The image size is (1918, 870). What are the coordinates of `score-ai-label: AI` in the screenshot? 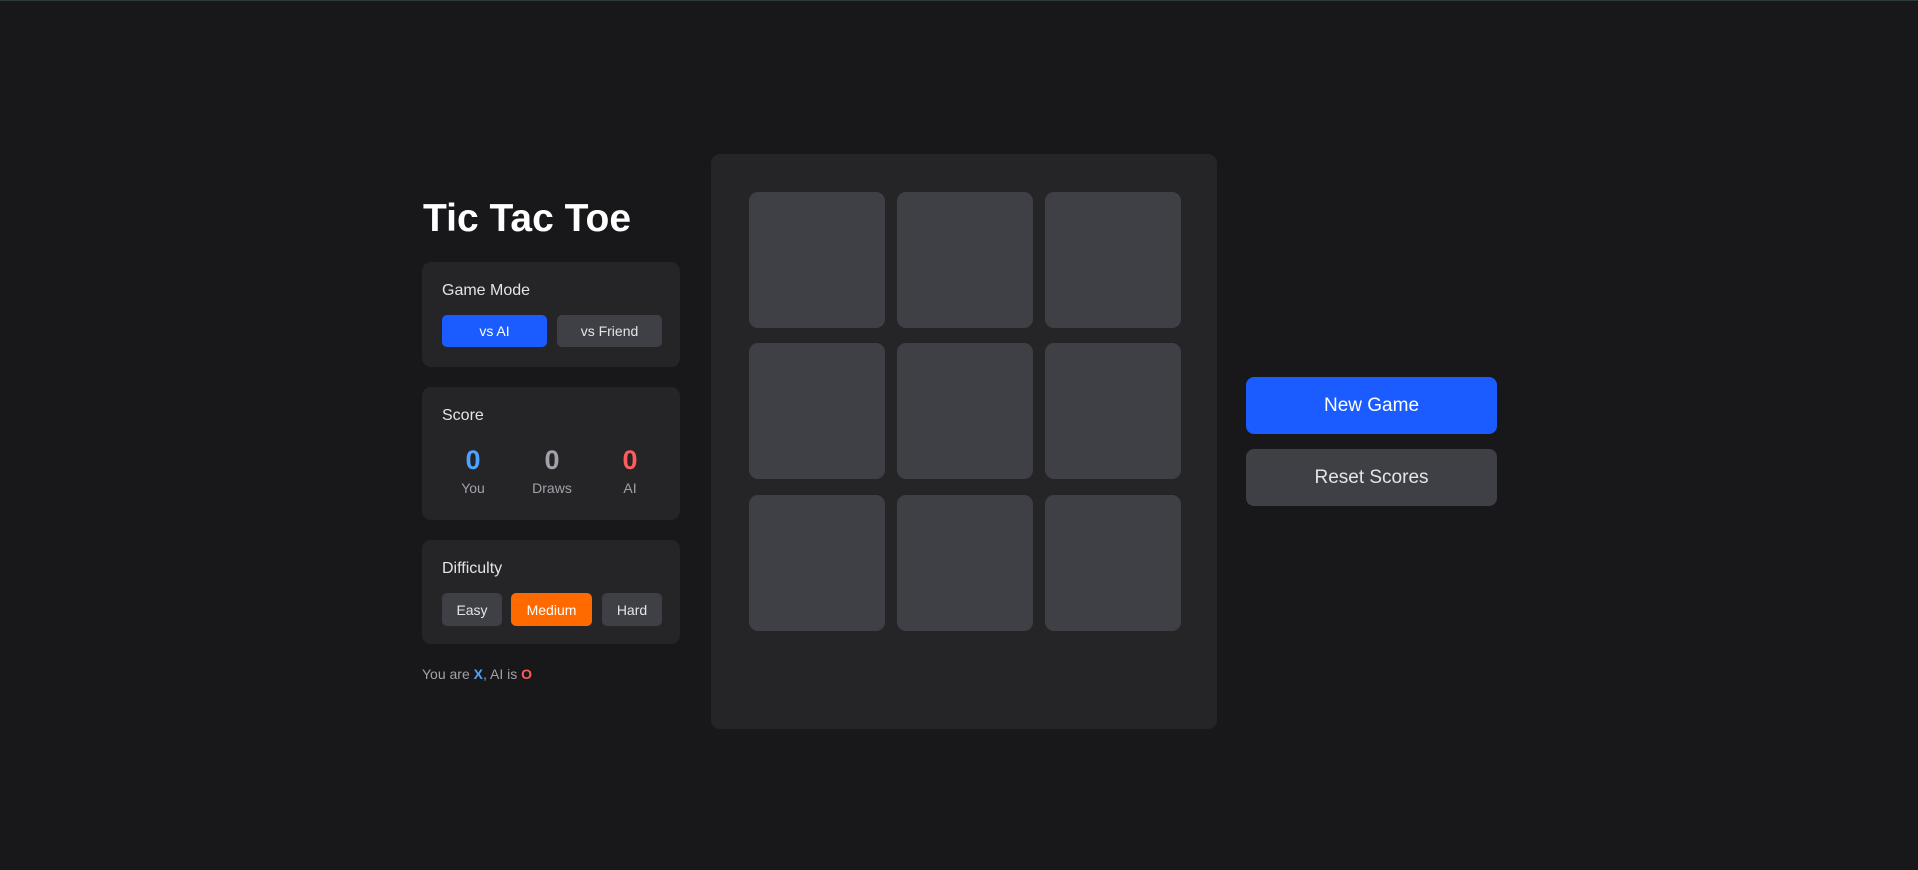 It's located at (630, 488).